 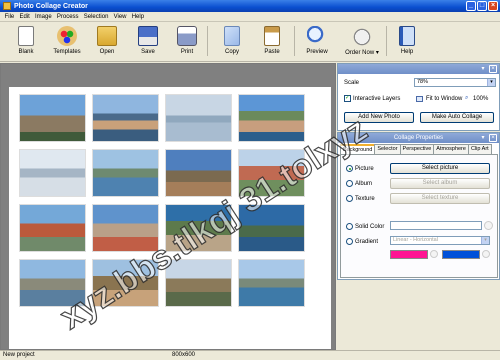 What do you see at coordinates (415, 240) in the screenshot?
I see `gradient-type-value: Linear - Horizontal` at bounding box center [415, 240].